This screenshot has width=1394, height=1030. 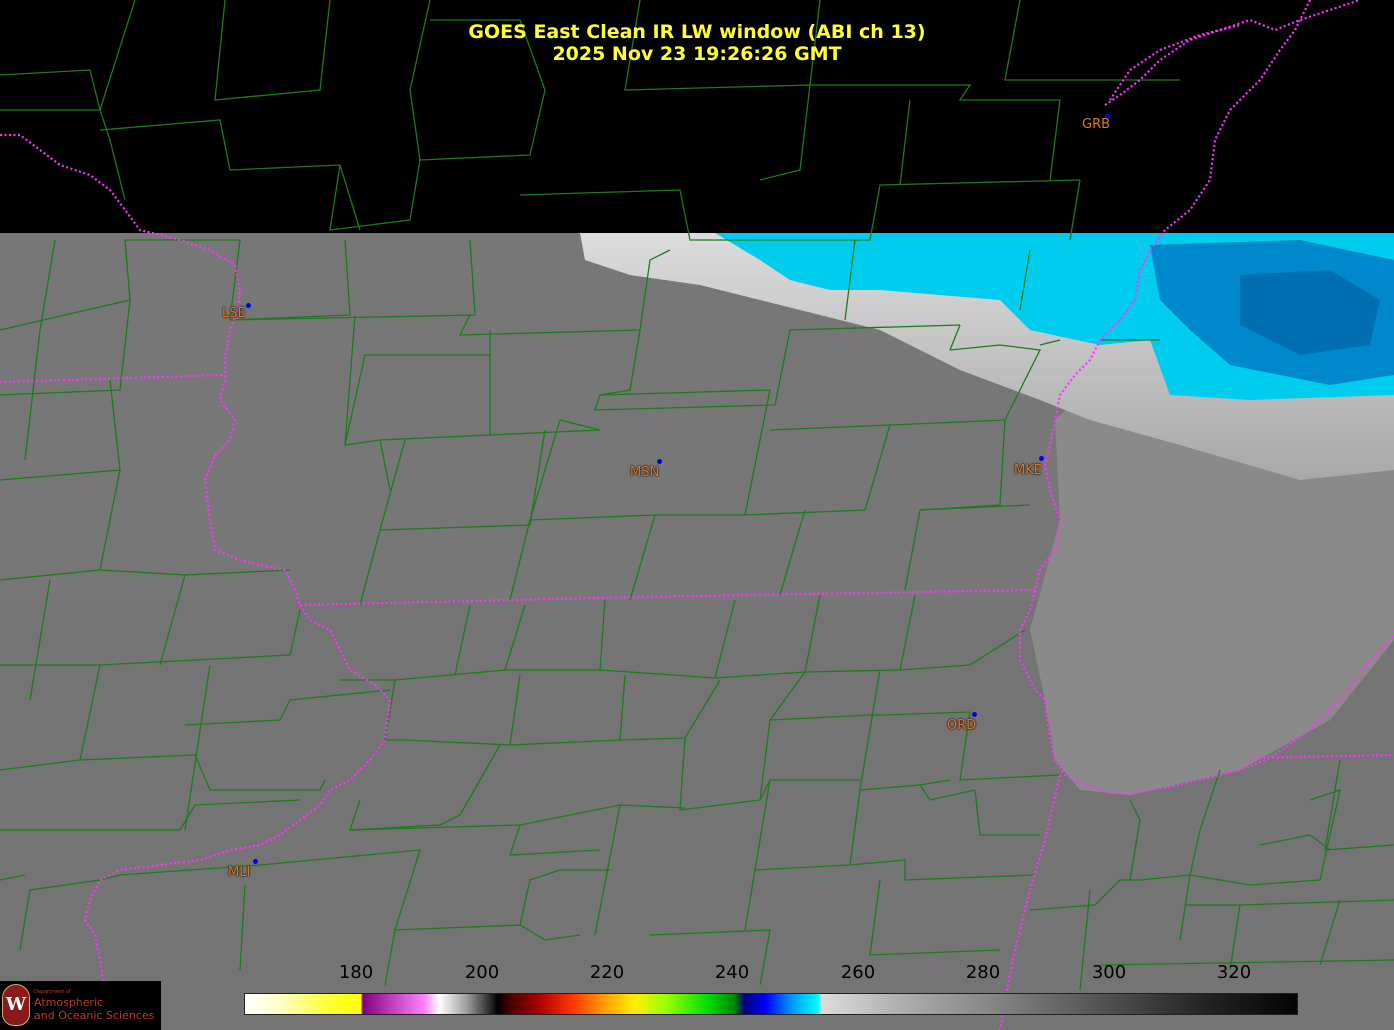 What do you see at coordinates (255, 861) in the screenshot?
I see `city-dot-mli` at bounding box center [255, 861].